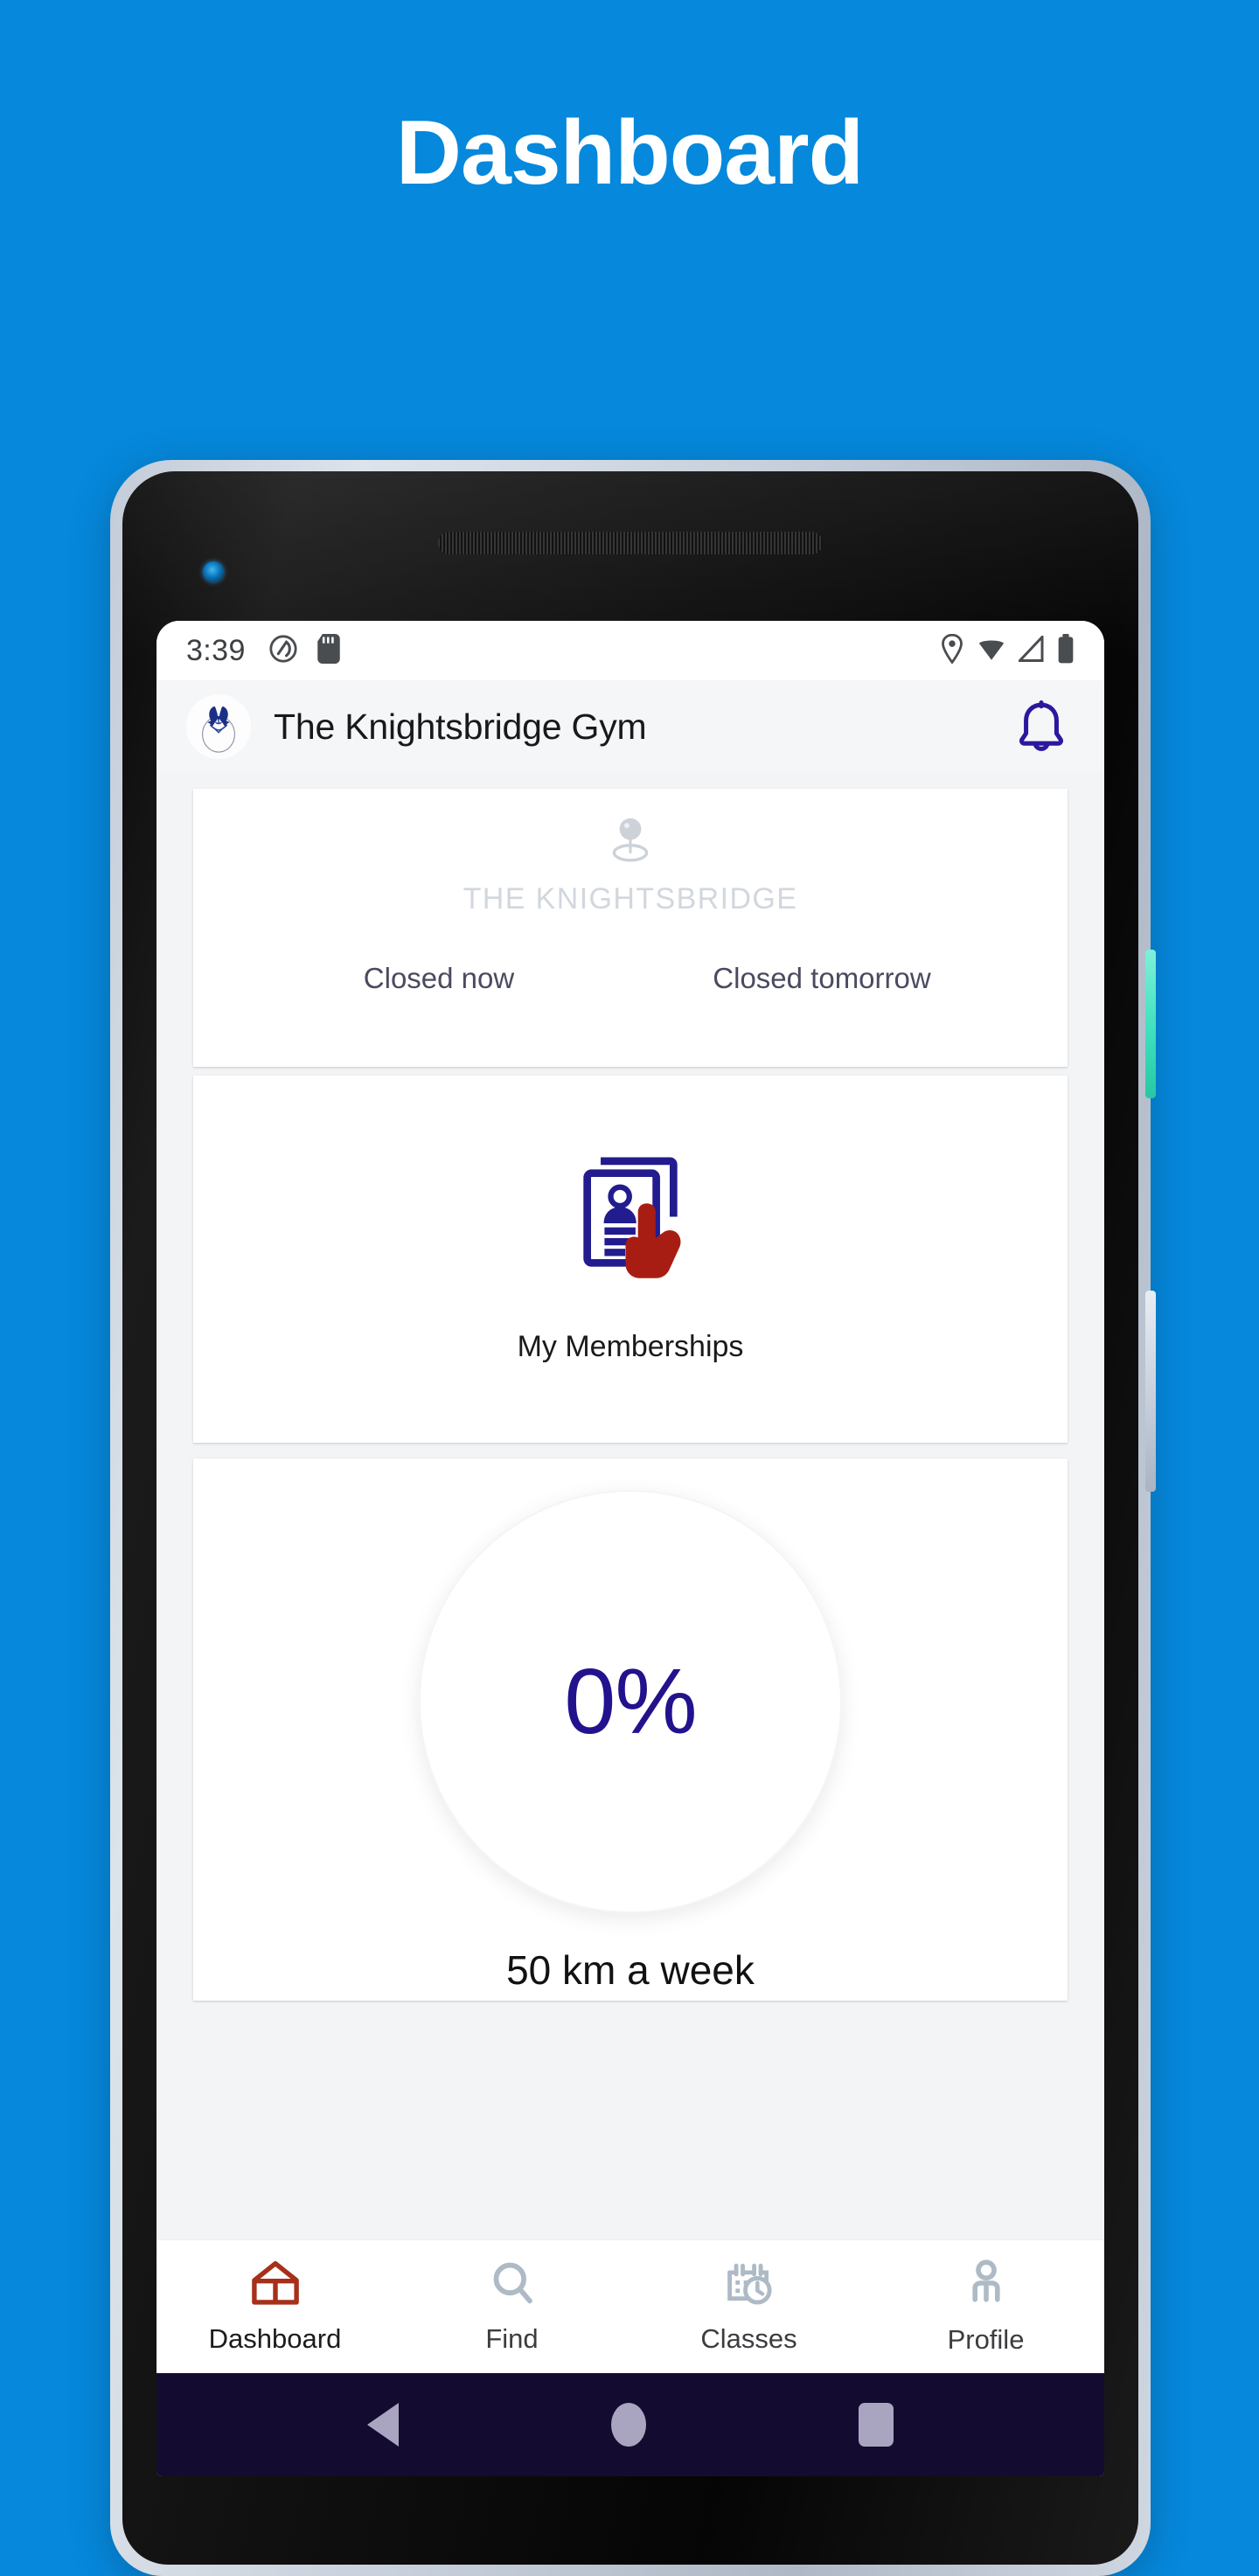 The image size is (1259, 2576). Describe the element at coordinates (986, 2339) in the screenshot. I see `nav-label-profile: Profile` at that location.